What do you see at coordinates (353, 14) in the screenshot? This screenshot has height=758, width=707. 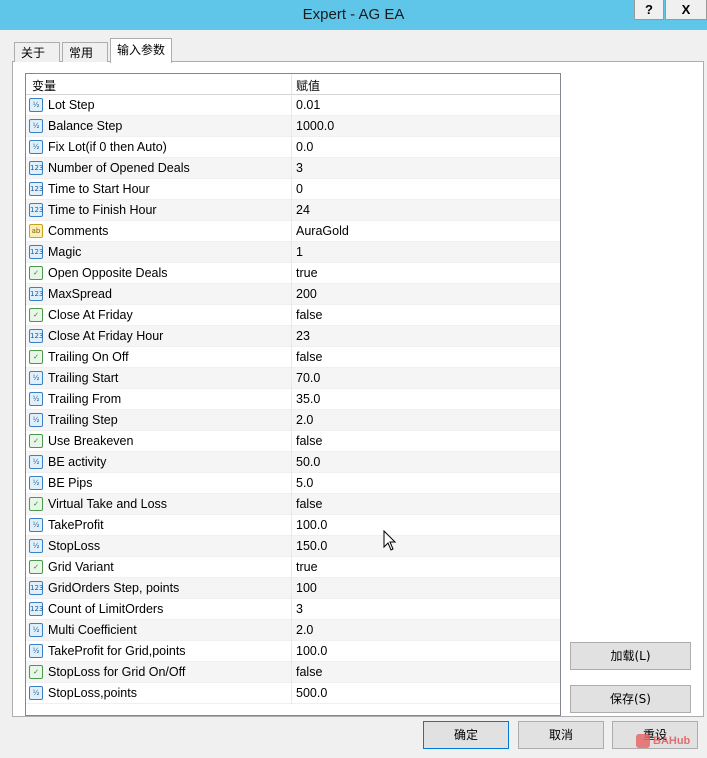 I see `window-title: Expert - AG EA` at bounding box center [353, 14].